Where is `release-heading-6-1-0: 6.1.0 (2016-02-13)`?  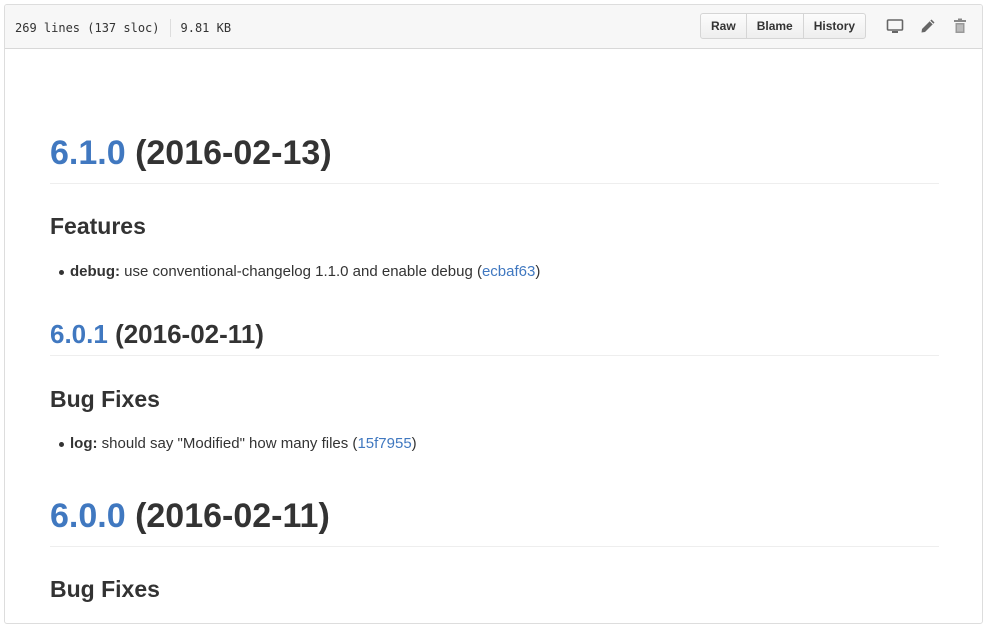
release-heading-6-1-0: 6.1.0 (2016-02-13) is located at coordinates (191, 153).